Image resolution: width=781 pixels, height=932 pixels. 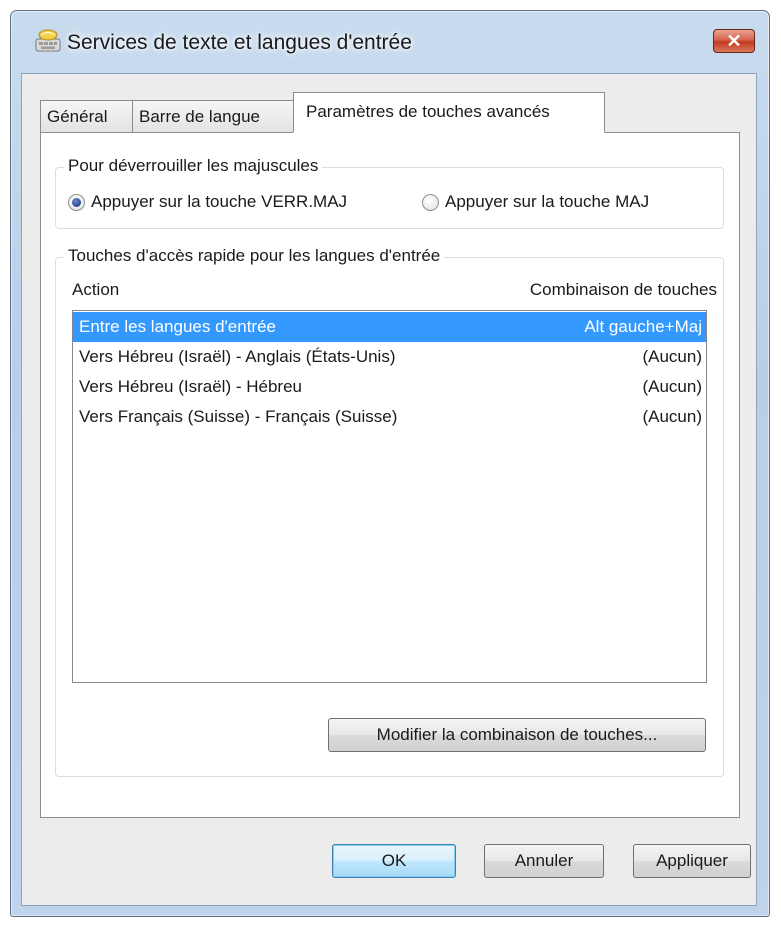 What do you see at coordinates (428, 111) in the screenshot?
I see `tab-label: Paramètres de touches avancés` at bounding box center [428, 111].